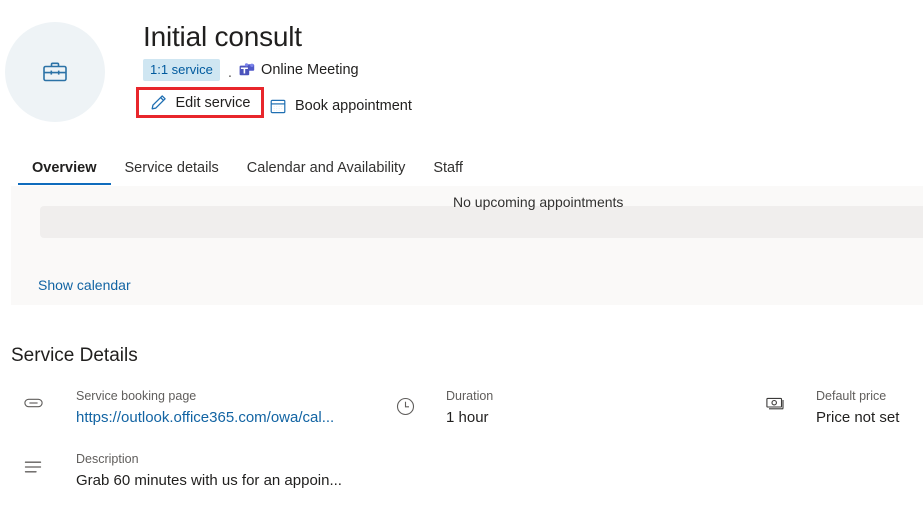 The height and width of the screenshot is (516, 923). Describe the element at coordinates (353, 106) in the screenshot. I see `book-appointment-label: Book appointment` at that location.